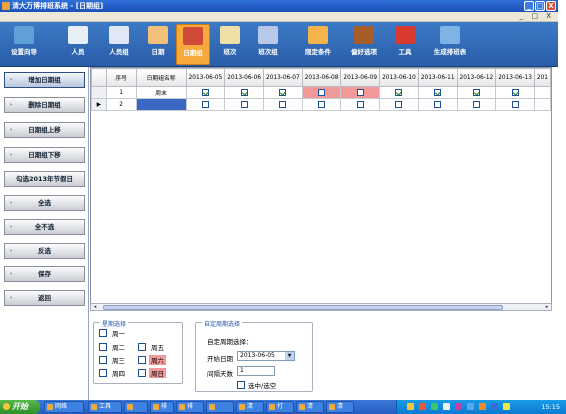 The height and width of the screenshot is (414, 566). I want to click on scroll-left-icon: ◂, so click(95, 307).